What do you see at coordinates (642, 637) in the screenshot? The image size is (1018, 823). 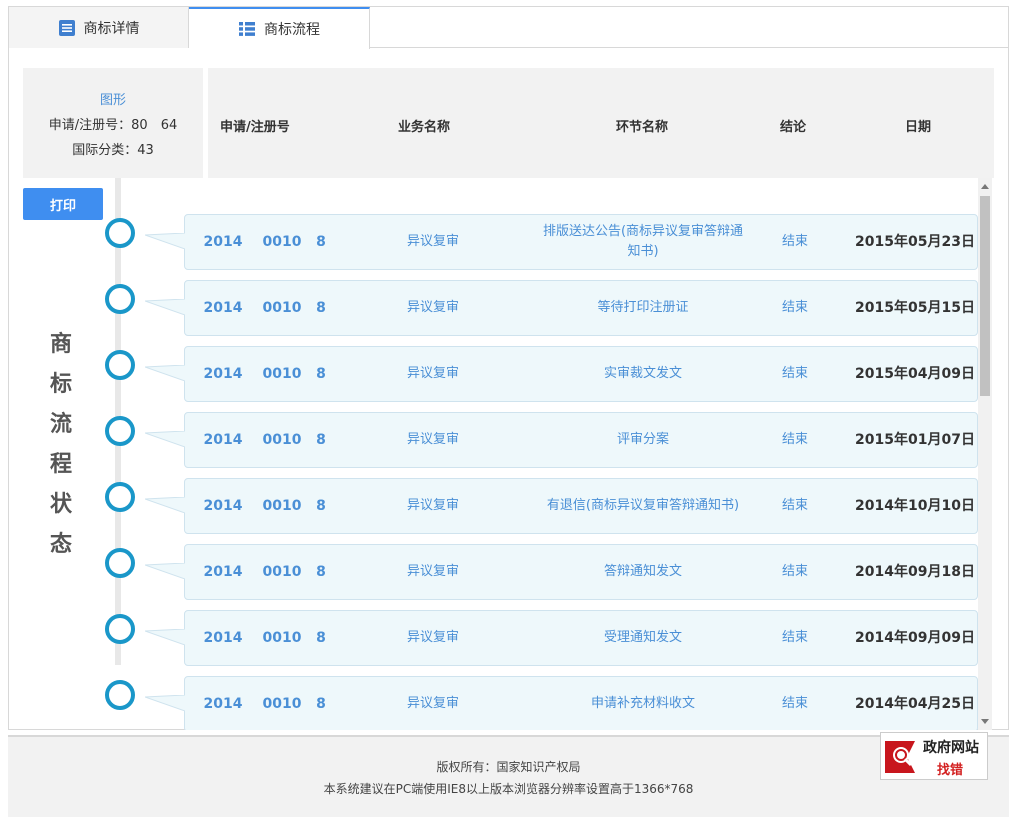 I see `step-name: 受理通知发文` at bounding box center [642, 637].